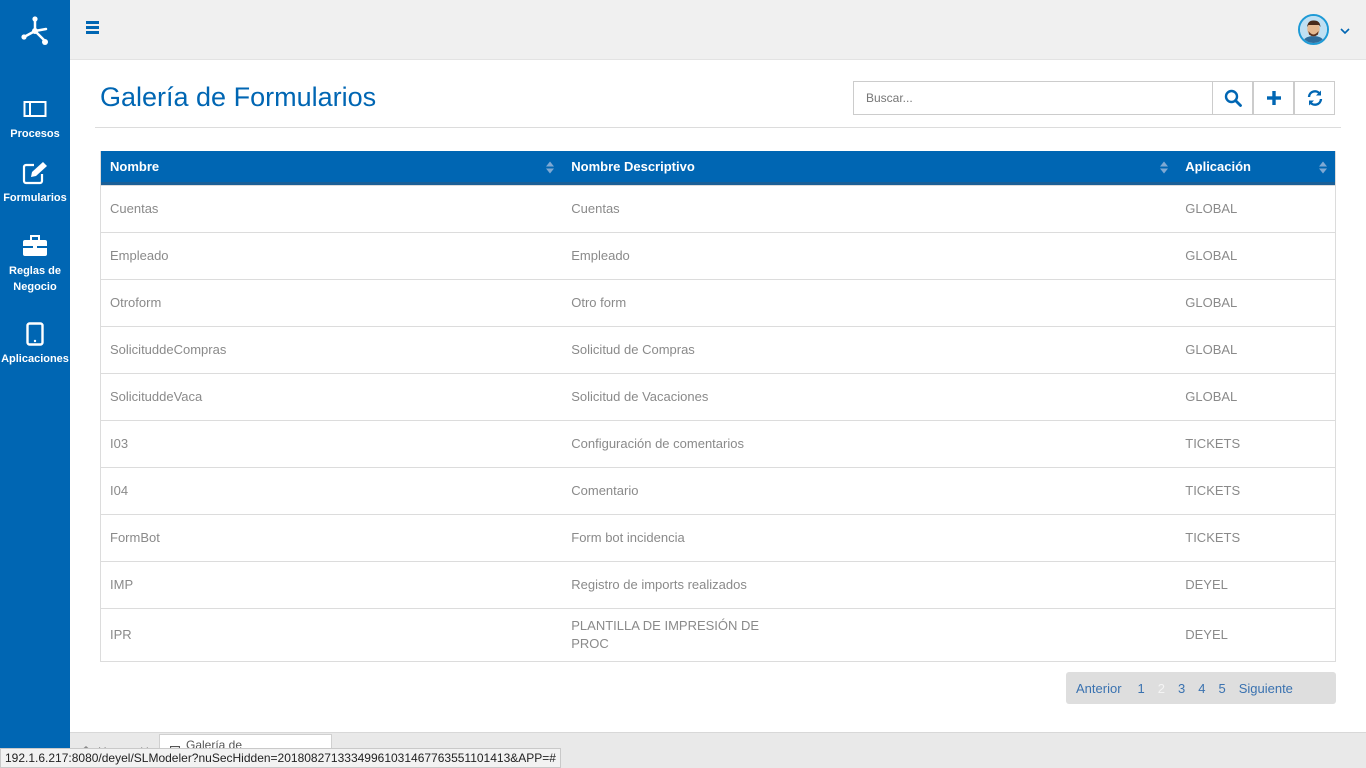 The image size is (1366, 768). Describe the element at coordinates (122, 584) in the screenshot. I see `cell-nombre: IMP` at that location.